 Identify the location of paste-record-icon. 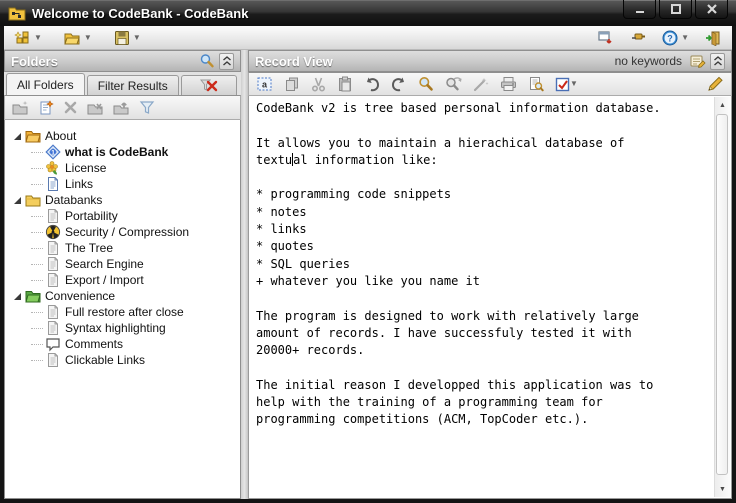
(121, 108).